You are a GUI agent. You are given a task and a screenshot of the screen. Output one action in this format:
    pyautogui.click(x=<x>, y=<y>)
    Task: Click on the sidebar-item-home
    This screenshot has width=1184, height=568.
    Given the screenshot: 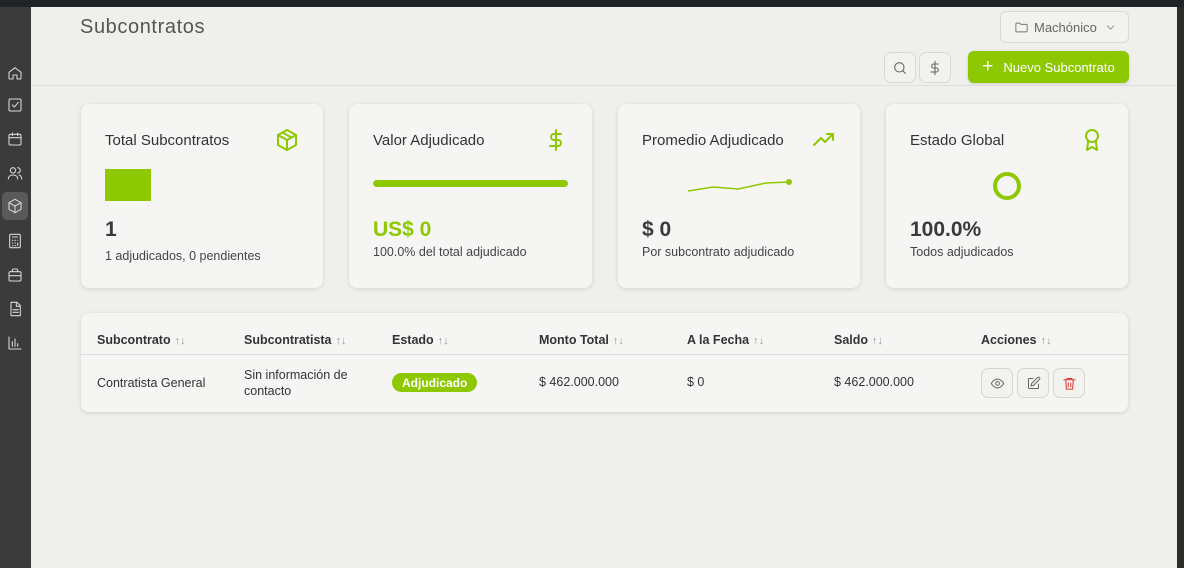 What is the action you would take?
    pyautogui.click(x=15, y=73)
    